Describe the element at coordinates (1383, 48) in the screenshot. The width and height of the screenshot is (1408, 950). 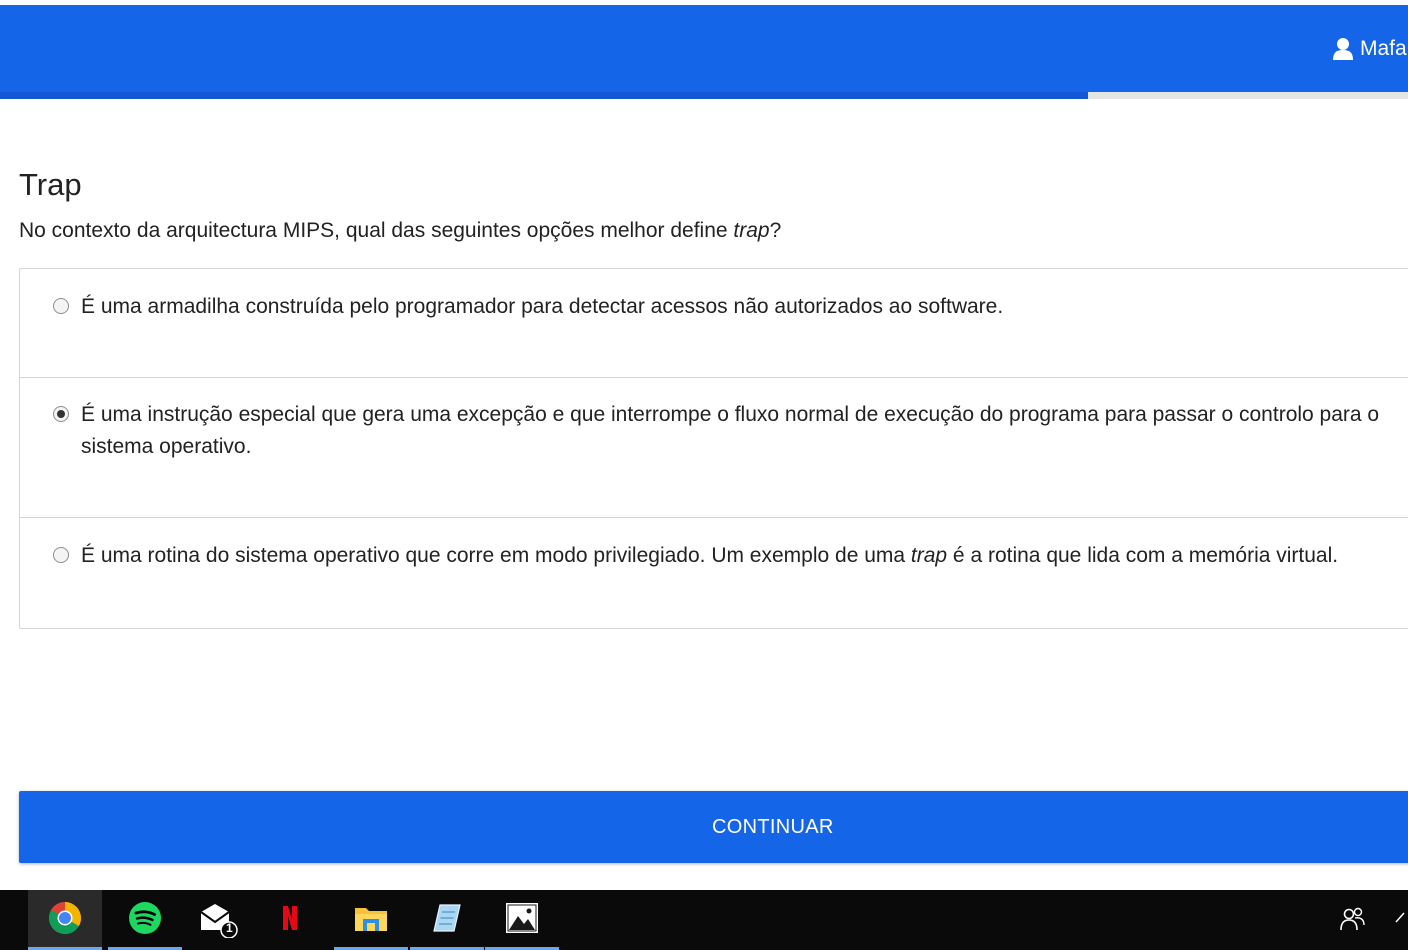
I see `user-name: Mafa` at that location.